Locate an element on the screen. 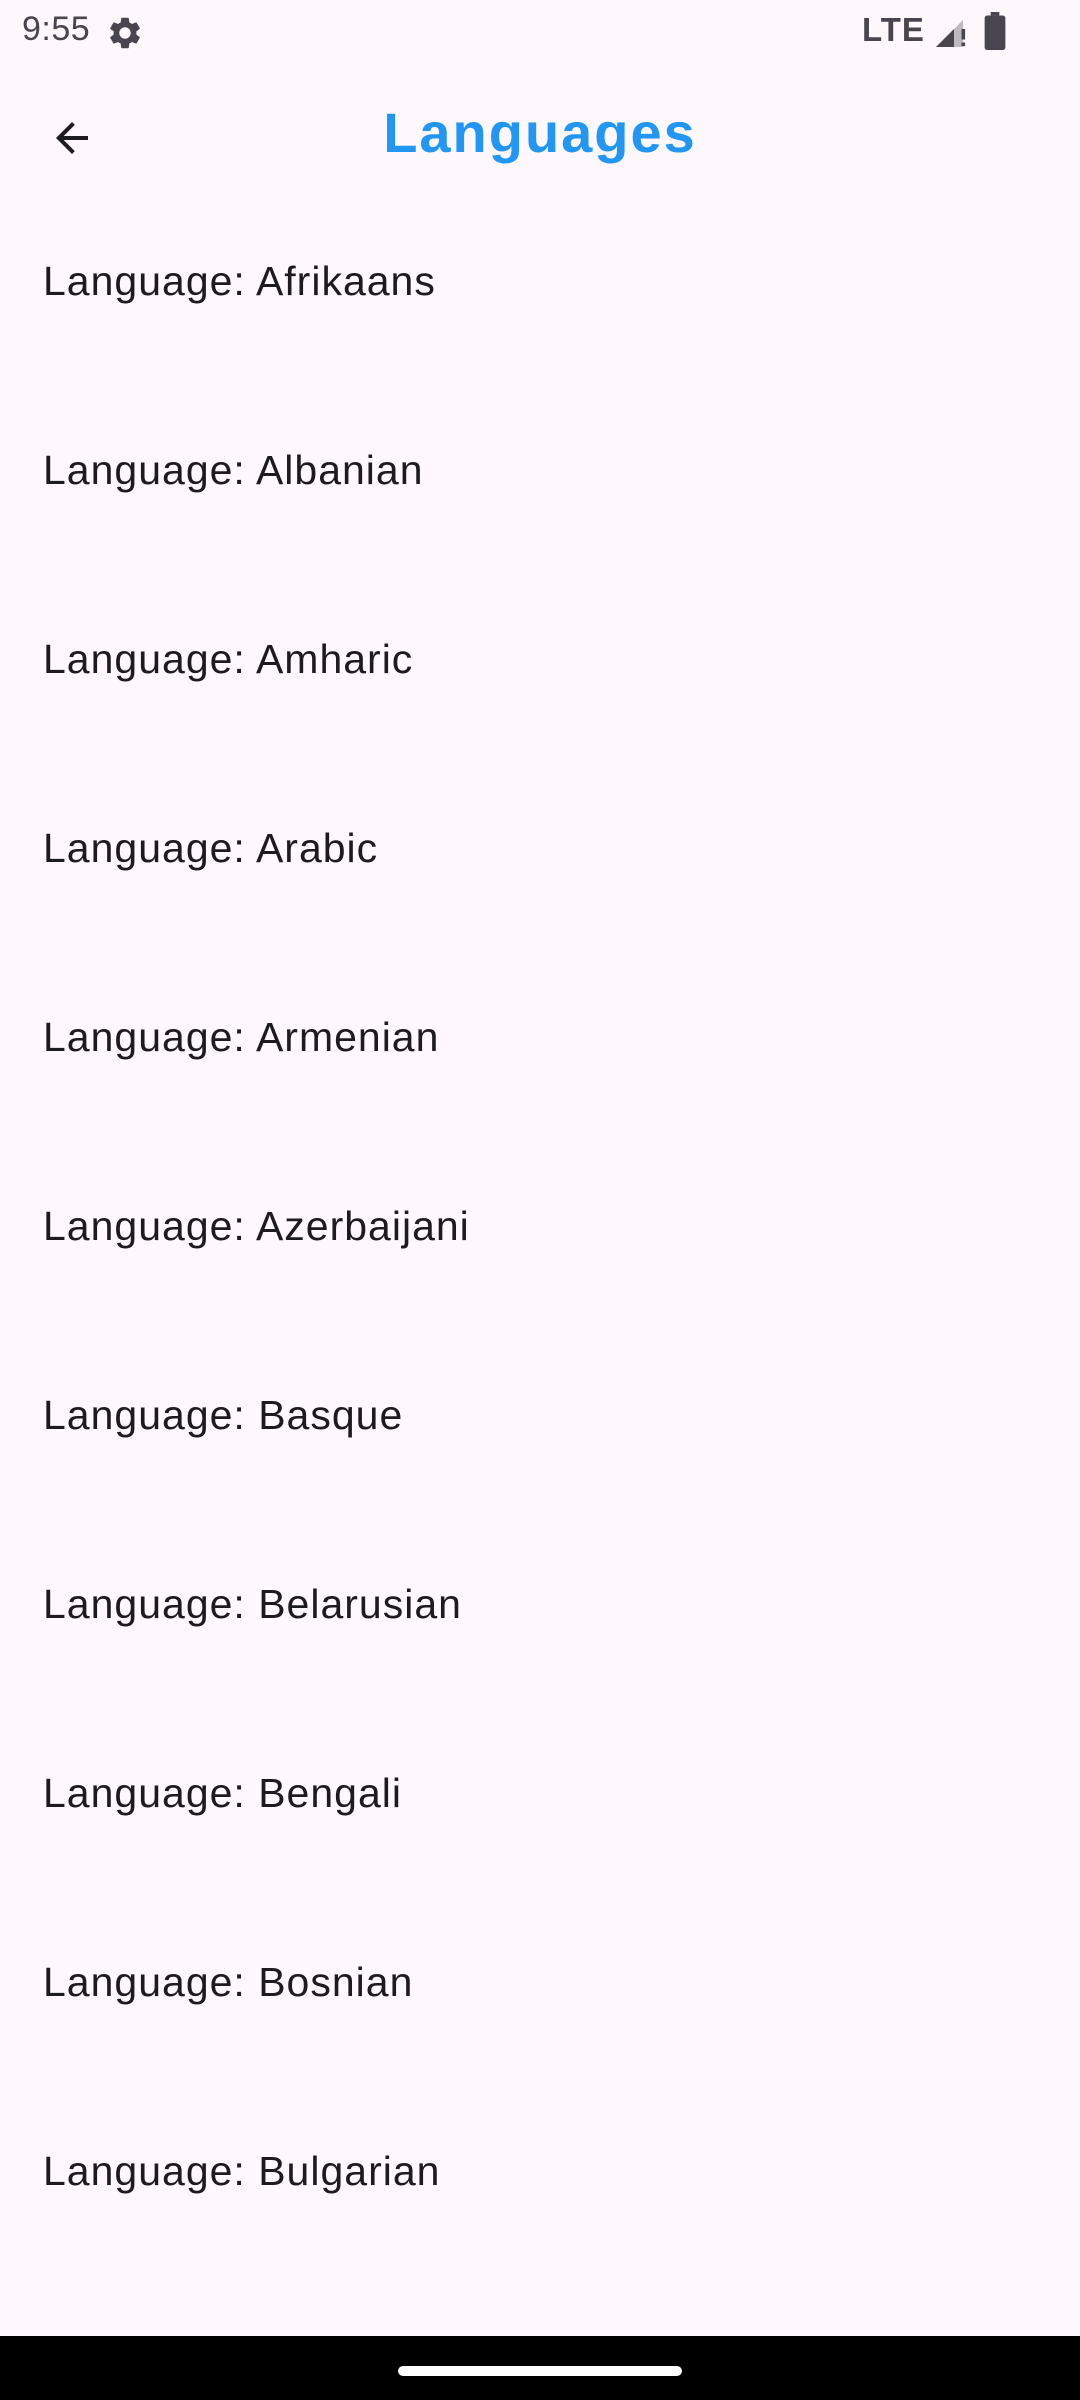 The height and width of the screenshot is (2400, 1080). app-bar: Languages is located at coordinates (540, 136).